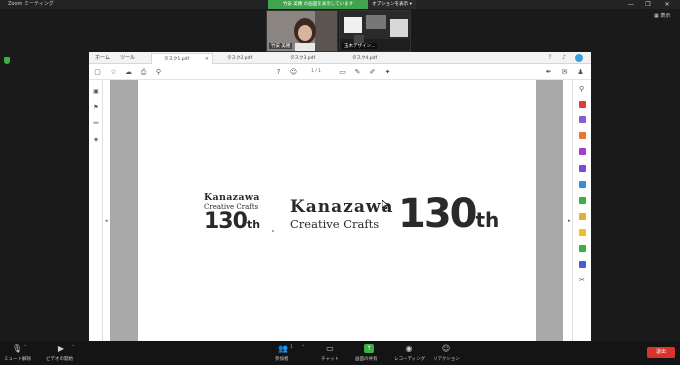  I want to click on upload-cloud-icon: ☁, so click(128, 72).